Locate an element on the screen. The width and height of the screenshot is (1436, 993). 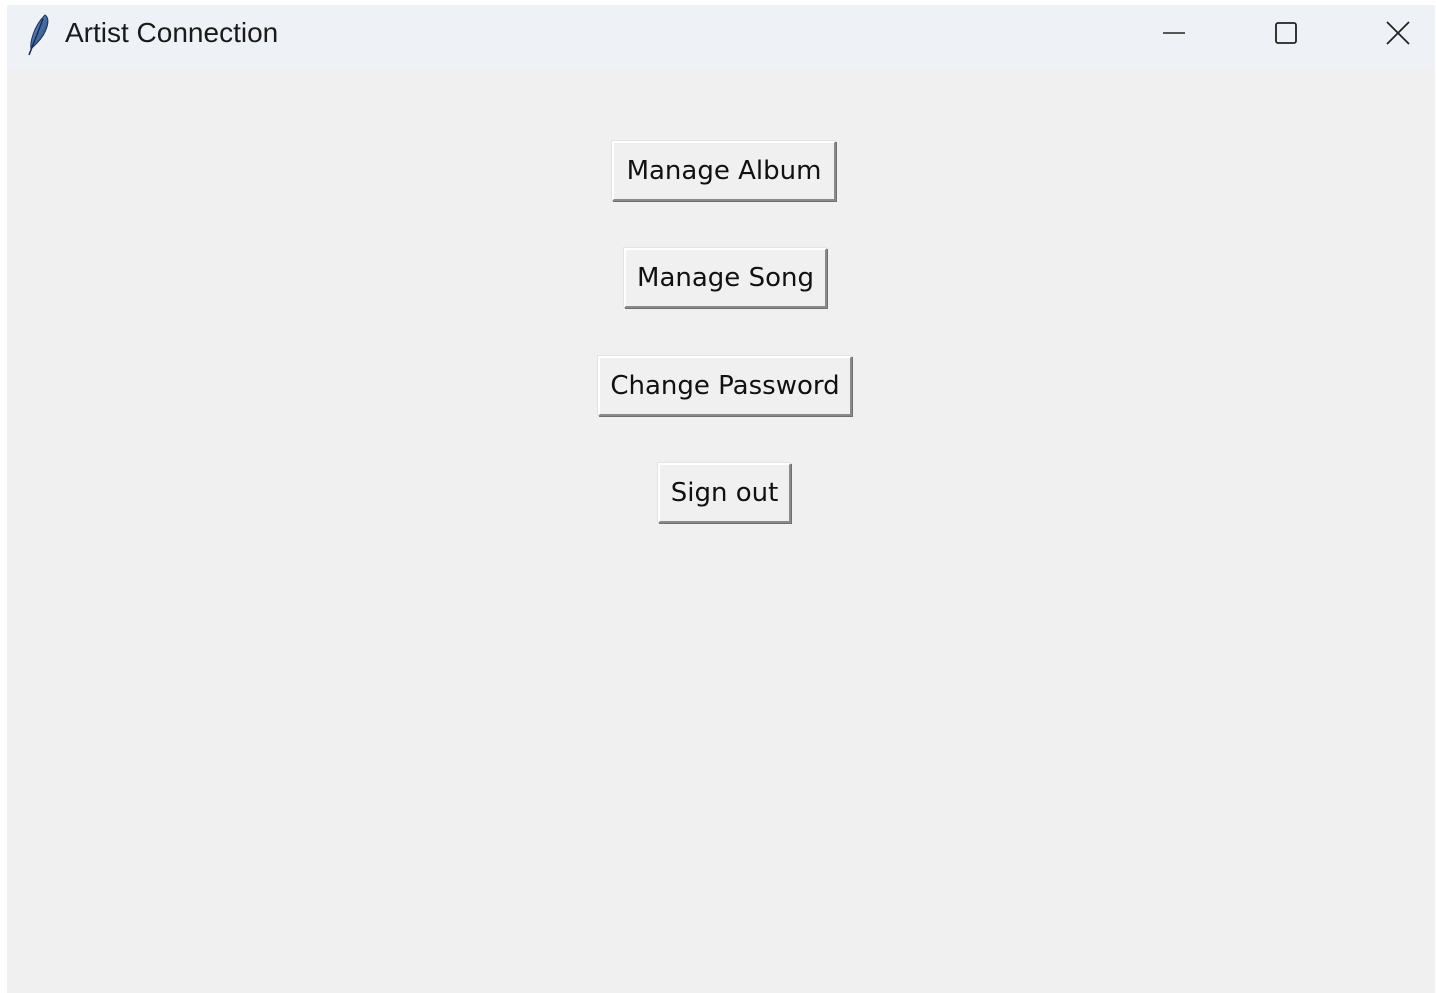
minimize-button is located at coordinates (1174, 33).